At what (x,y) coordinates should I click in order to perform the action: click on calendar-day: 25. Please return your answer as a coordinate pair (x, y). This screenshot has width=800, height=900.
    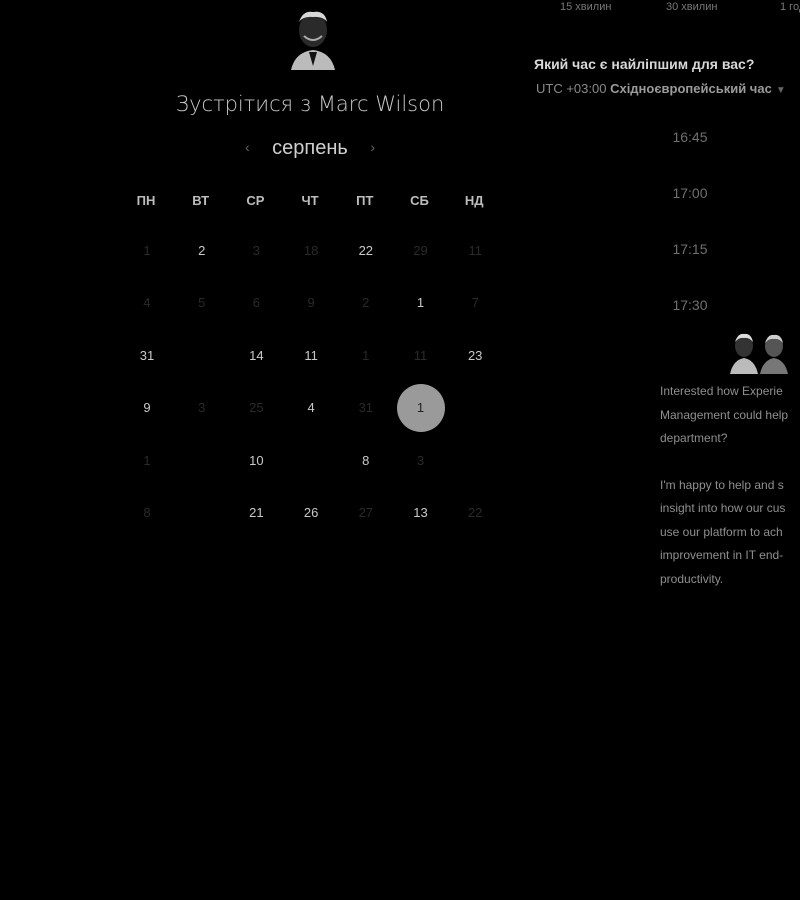
    Looking at the image, I should click on (256, 407).